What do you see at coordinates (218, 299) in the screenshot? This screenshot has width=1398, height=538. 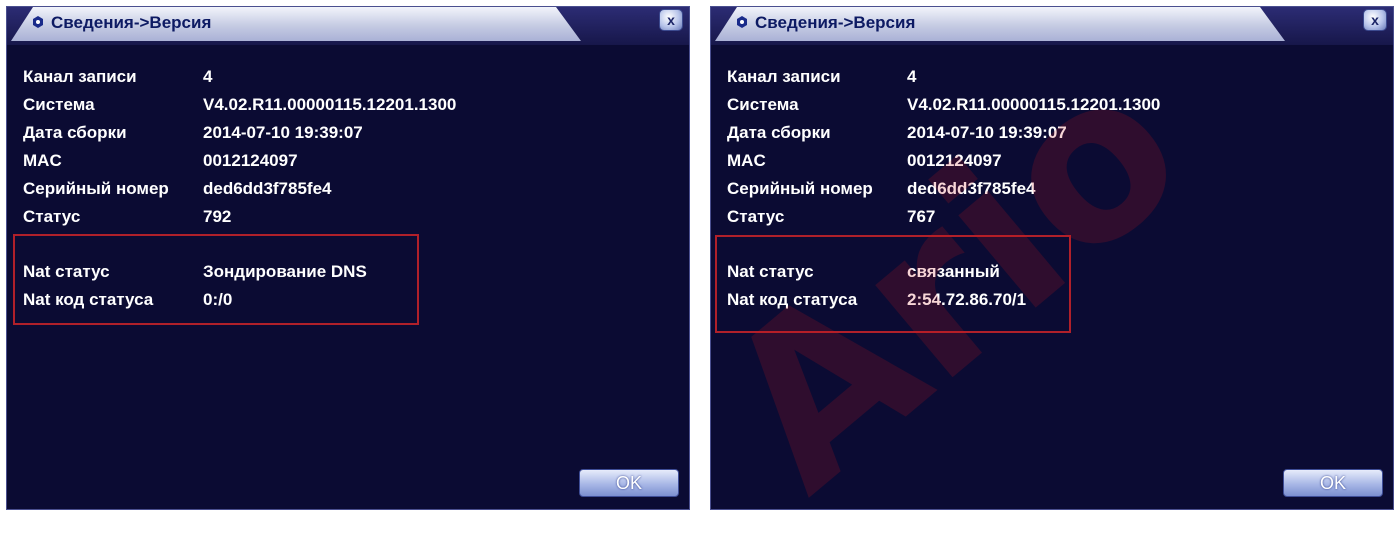 I see `nat-value: 0:/0` at bounding box center [218, 299].